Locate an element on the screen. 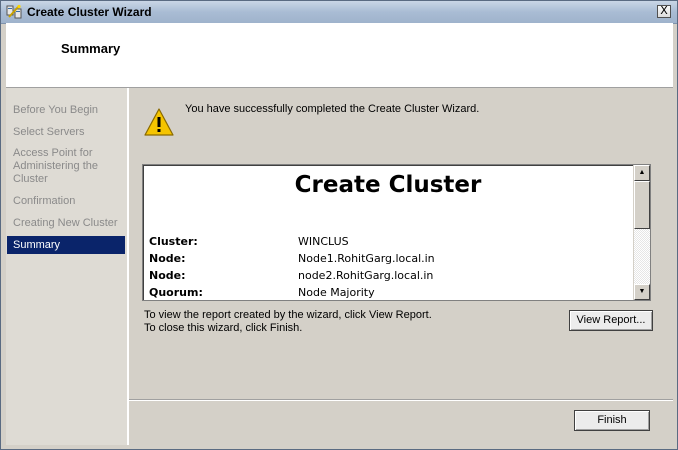 This screenshot has height=450, width=678. report-cluster-label: Cluster: is located at coordinates (173, 241).